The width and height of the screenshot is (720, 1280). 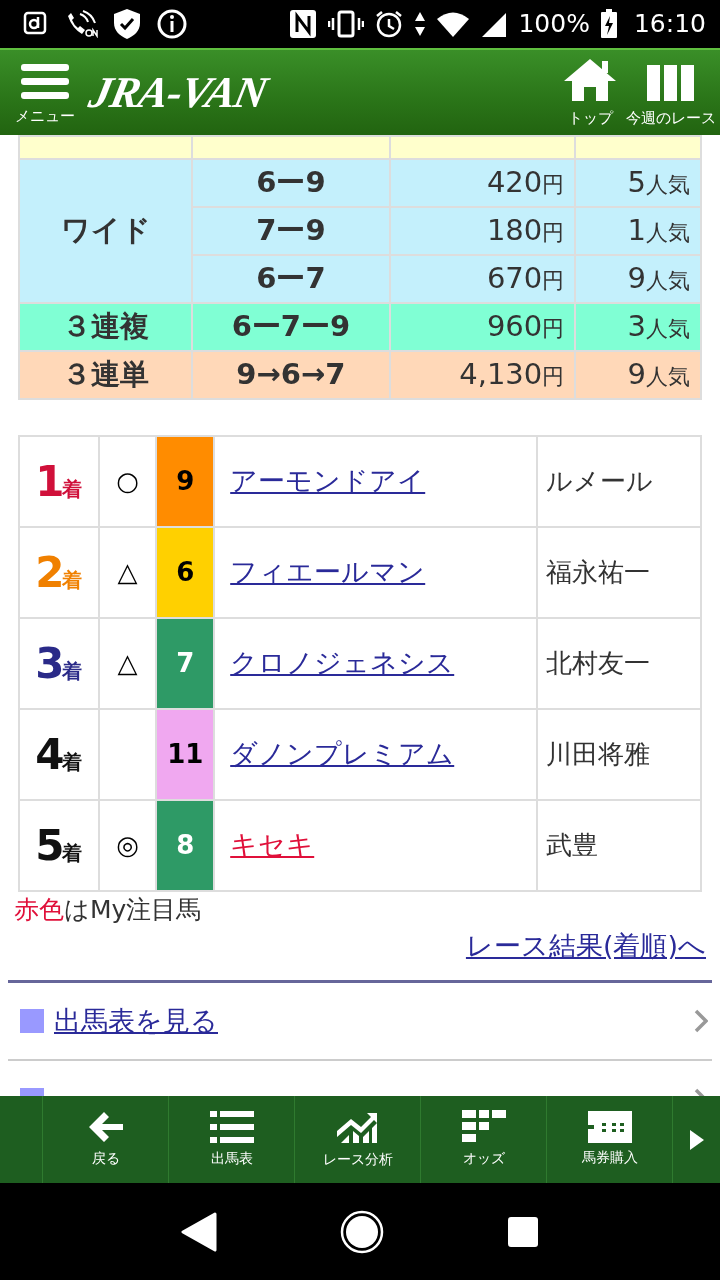 I want to click on payout-cell: 960円, so click(x=482, y=327).